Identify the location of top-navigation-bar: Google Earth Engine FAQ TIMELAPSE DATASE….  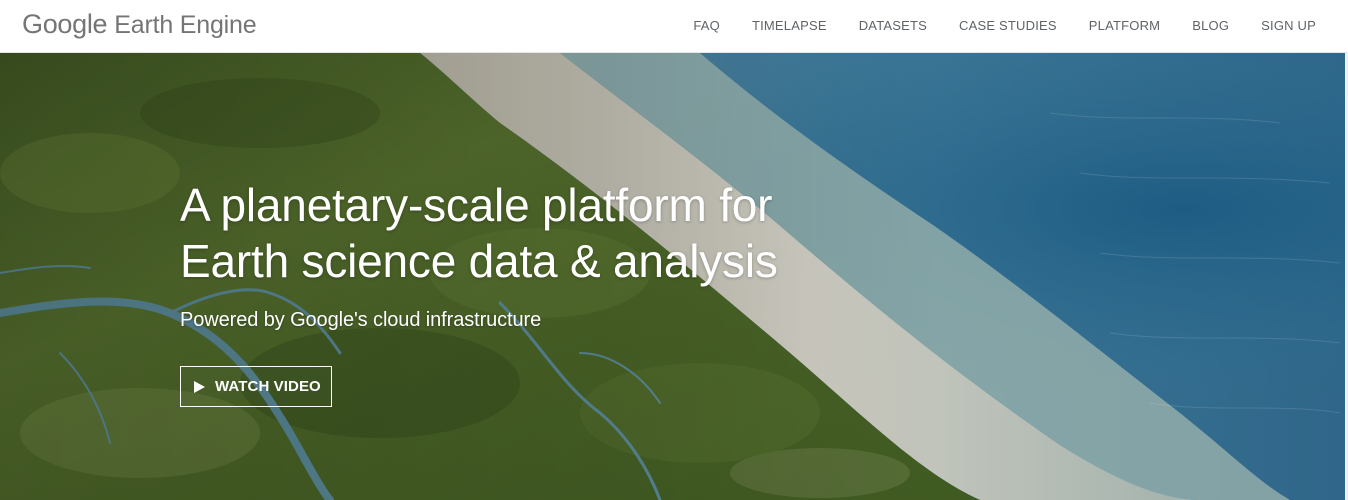
(674, 26).